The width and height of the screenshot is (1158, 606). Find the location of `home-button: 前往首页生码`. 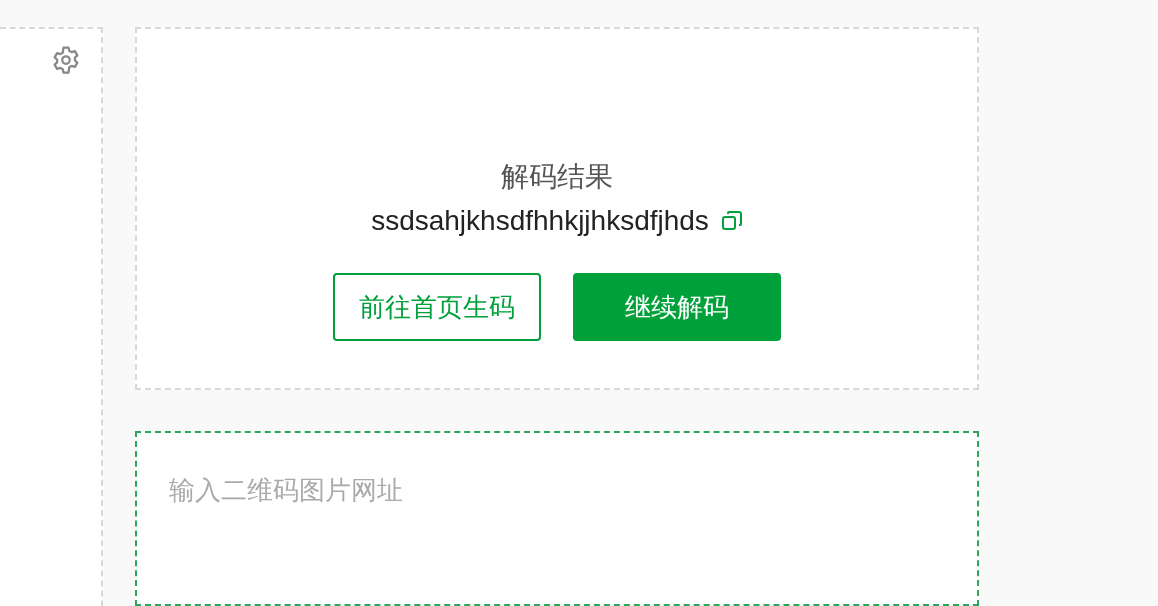

home-button: 前往首页生码 is located at coordinates (437, 307).